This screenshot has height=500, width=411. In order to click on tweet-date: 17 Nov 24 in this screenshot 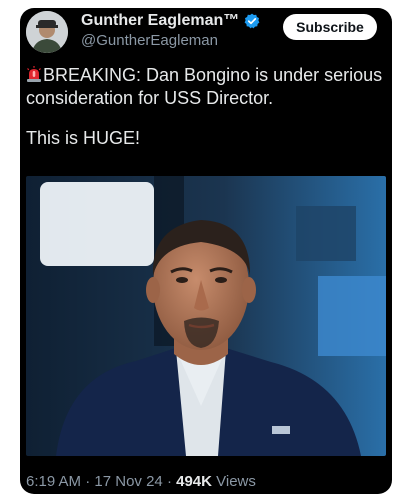, I will do `click(128, 481)`.